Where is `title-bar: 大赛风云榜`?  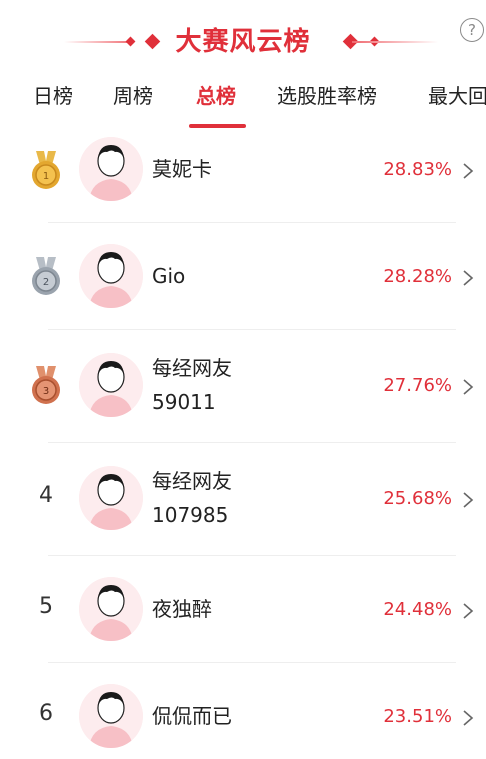 title-bar: 大赛风云榜 is located at coordinates (243, 42).